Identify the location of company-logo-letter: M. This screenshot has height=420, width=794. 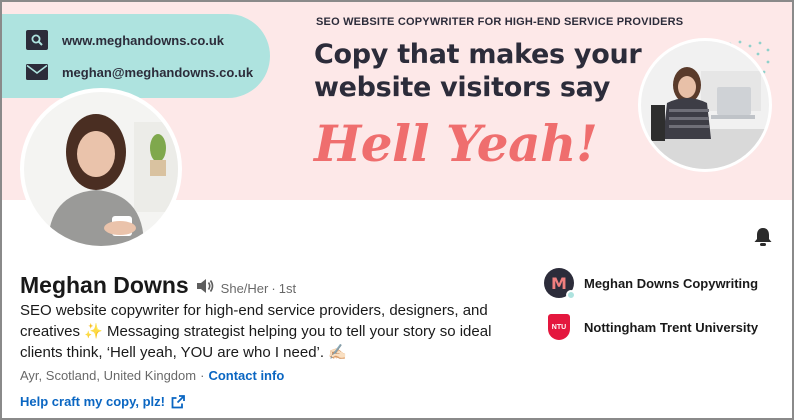
(559, 283).